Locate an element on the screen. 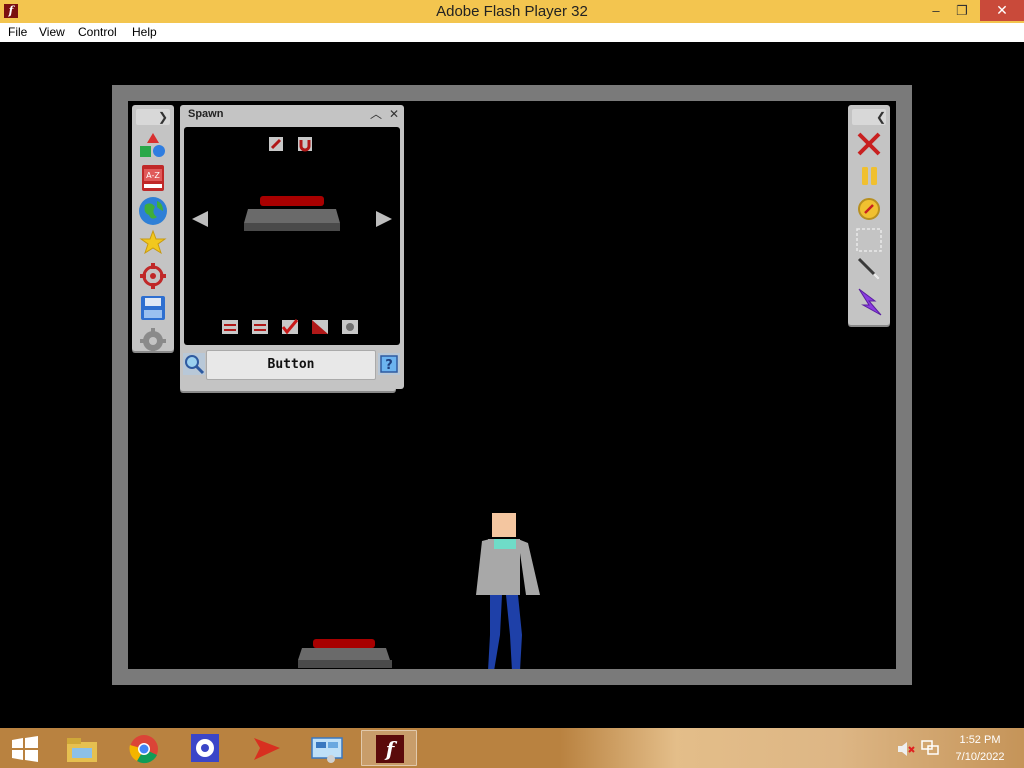 The image size is (1024, 768). arrow-right-icon is located at coordinates (384, 219).